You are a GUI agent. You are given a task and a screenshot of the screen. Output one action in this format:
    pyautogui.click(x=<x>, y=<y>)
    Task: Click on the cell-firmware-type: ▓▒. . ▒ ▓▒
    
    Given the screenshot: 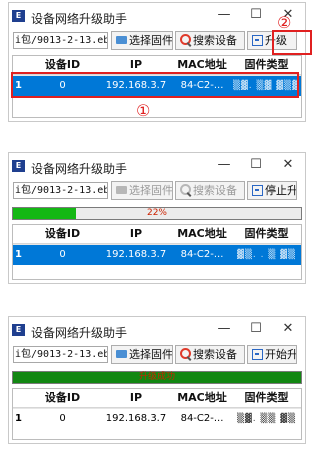 What is the action you would take?
    pyautogui.click(x=266, y=255)
    